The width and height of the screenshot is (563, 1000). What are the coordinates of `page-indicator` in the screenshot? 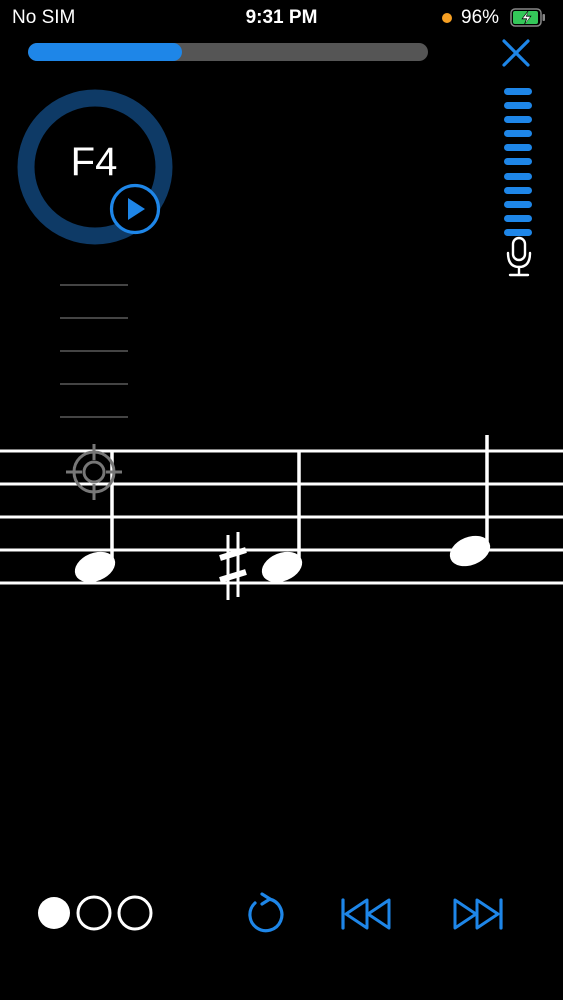 It's located at (95, 913).